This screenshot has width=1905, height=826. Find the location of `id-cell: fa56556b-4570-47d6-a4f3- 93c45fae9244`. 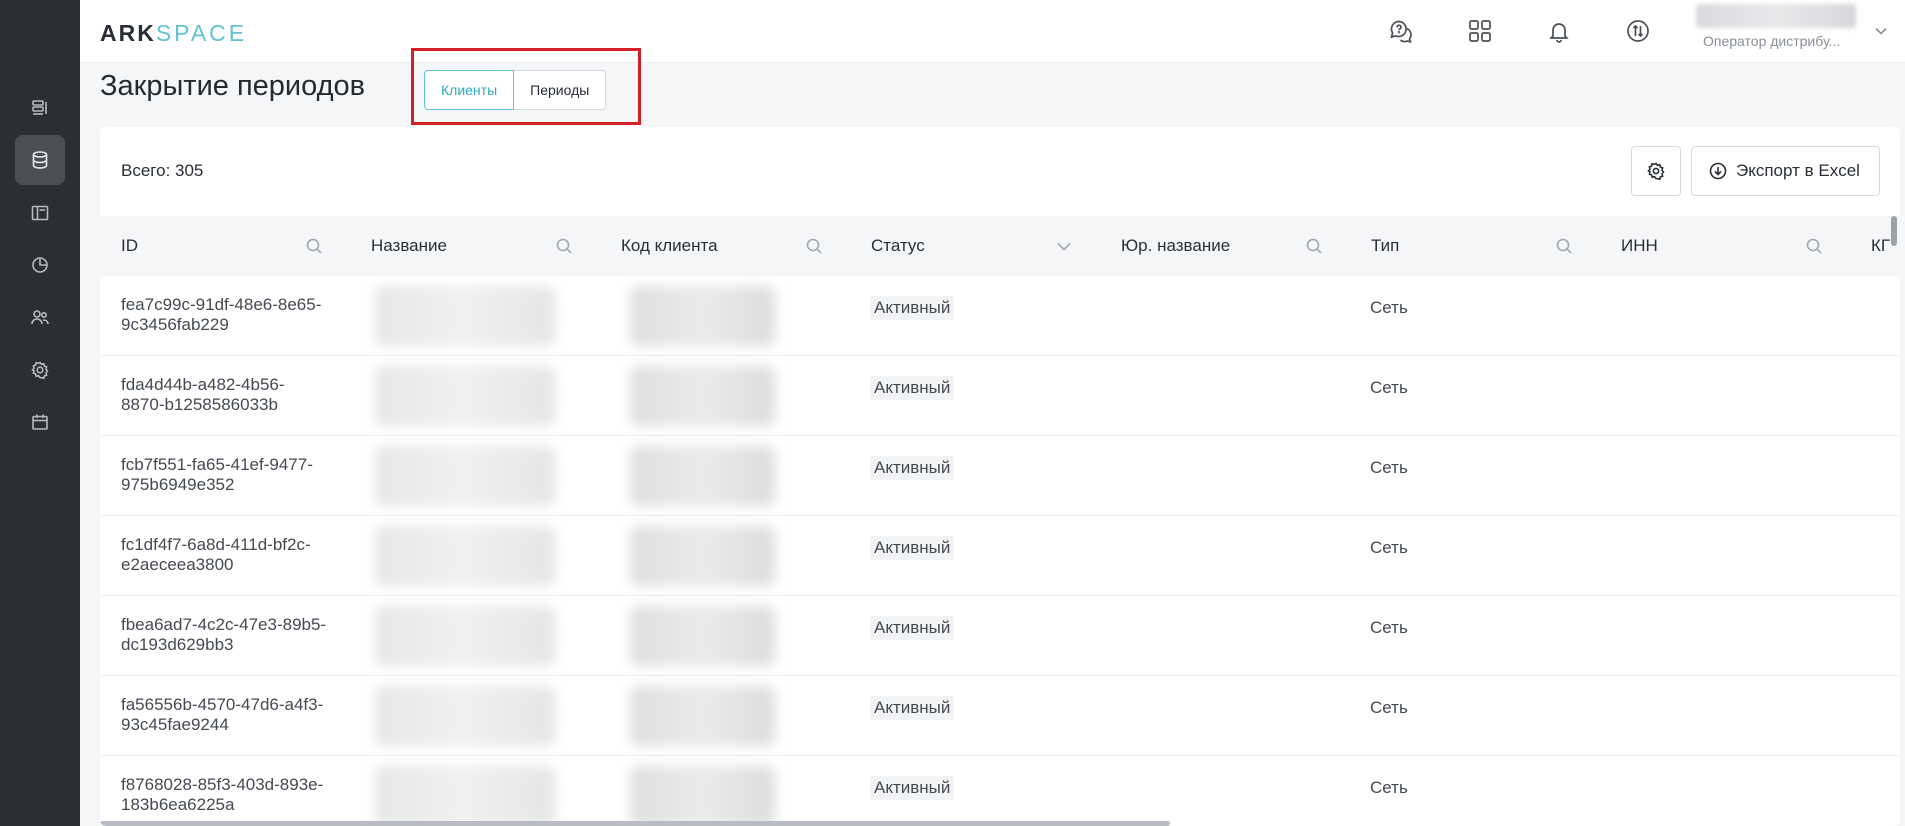

id-cell: fa56556b-4570-47d6-a4f3- 93c45fae9244 is located at coordinates (222, 714).